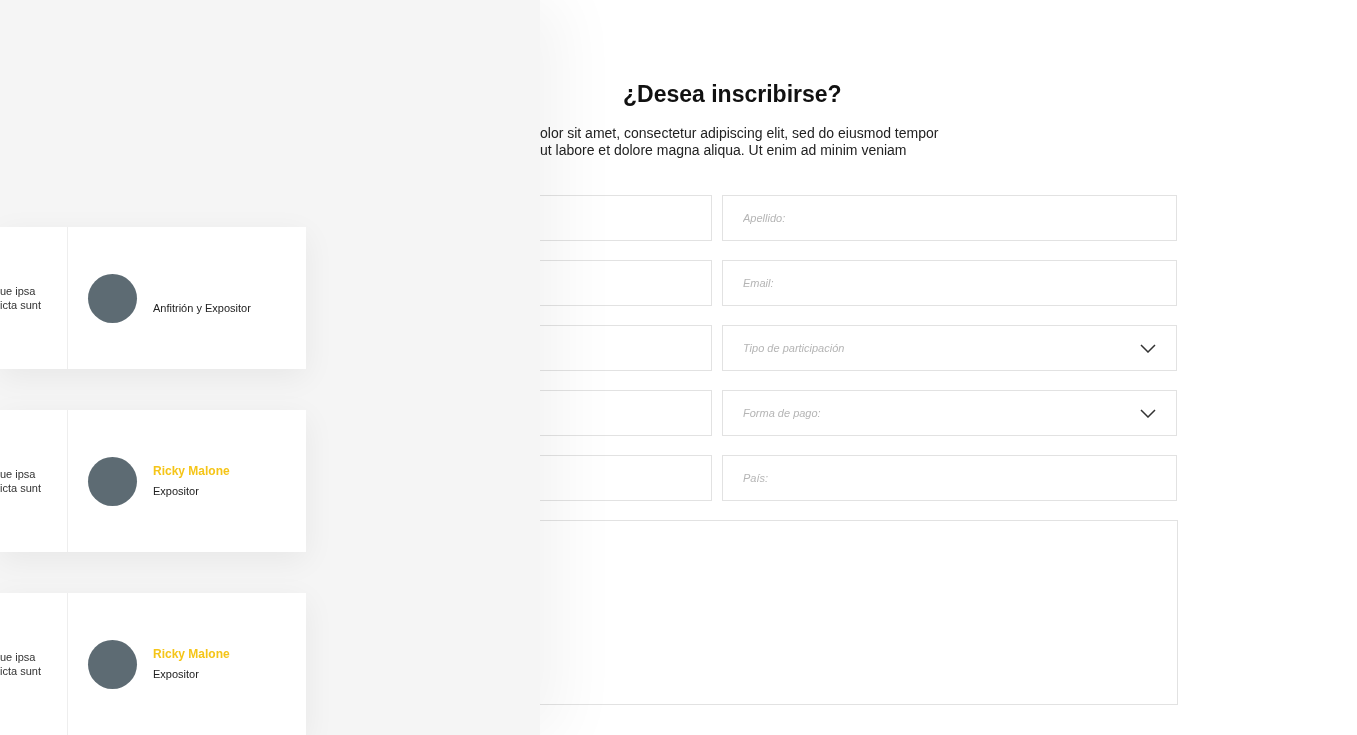  Describe the element at coordinates (949, 413) in the screenshot. I see `dropdown-field: Forma de pago:` at that location.